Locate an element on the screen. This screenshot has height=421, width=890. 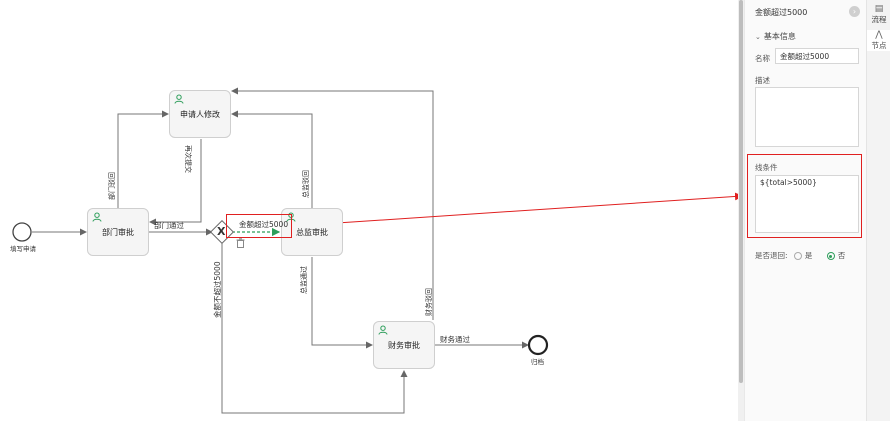
tab-flow: ▤ 流程 is located at coordinates (878, 14).